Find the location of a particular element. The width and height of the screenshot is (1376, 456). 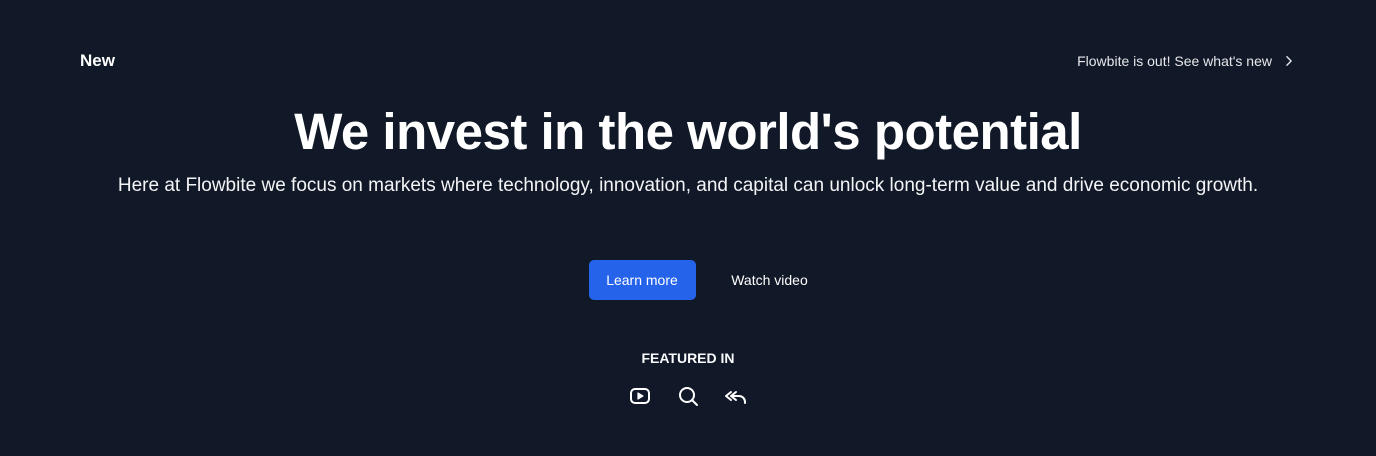

page-title: We invest in the world's potential is located at coordinates (688, 131).